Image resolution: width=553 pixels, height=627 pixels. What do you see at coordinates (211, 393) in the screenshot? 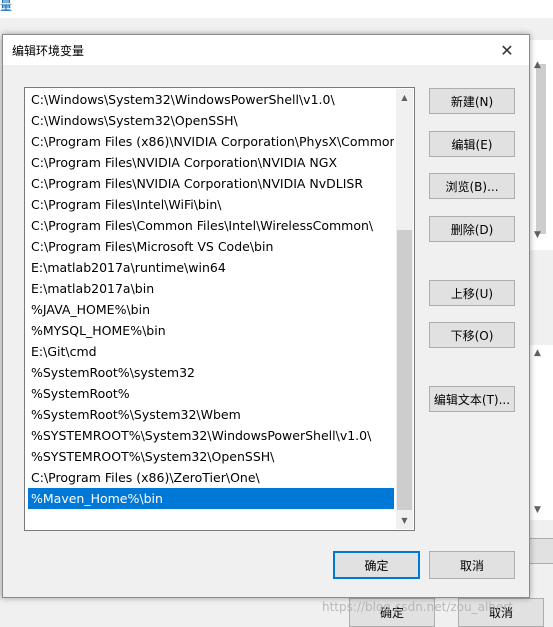
I see `path-list-item: %SystemRoot%` at bounding box center [211, 393].